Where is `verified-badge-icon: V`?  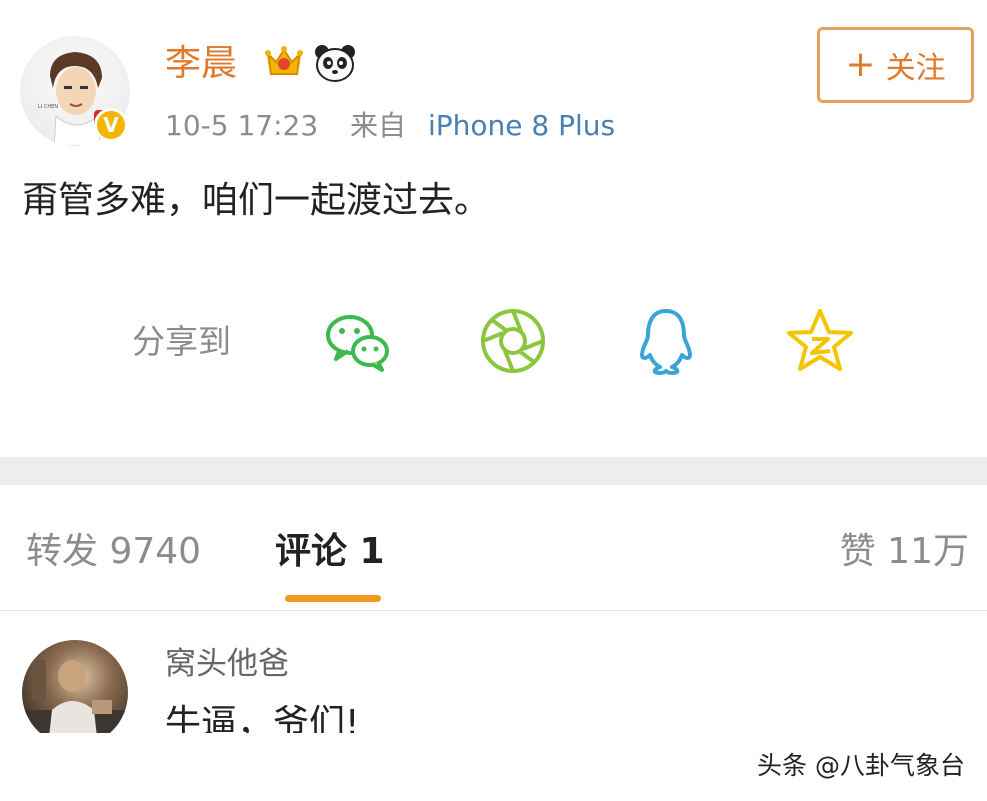
verified-badge-icon: V is located at coordinates (111, 125).